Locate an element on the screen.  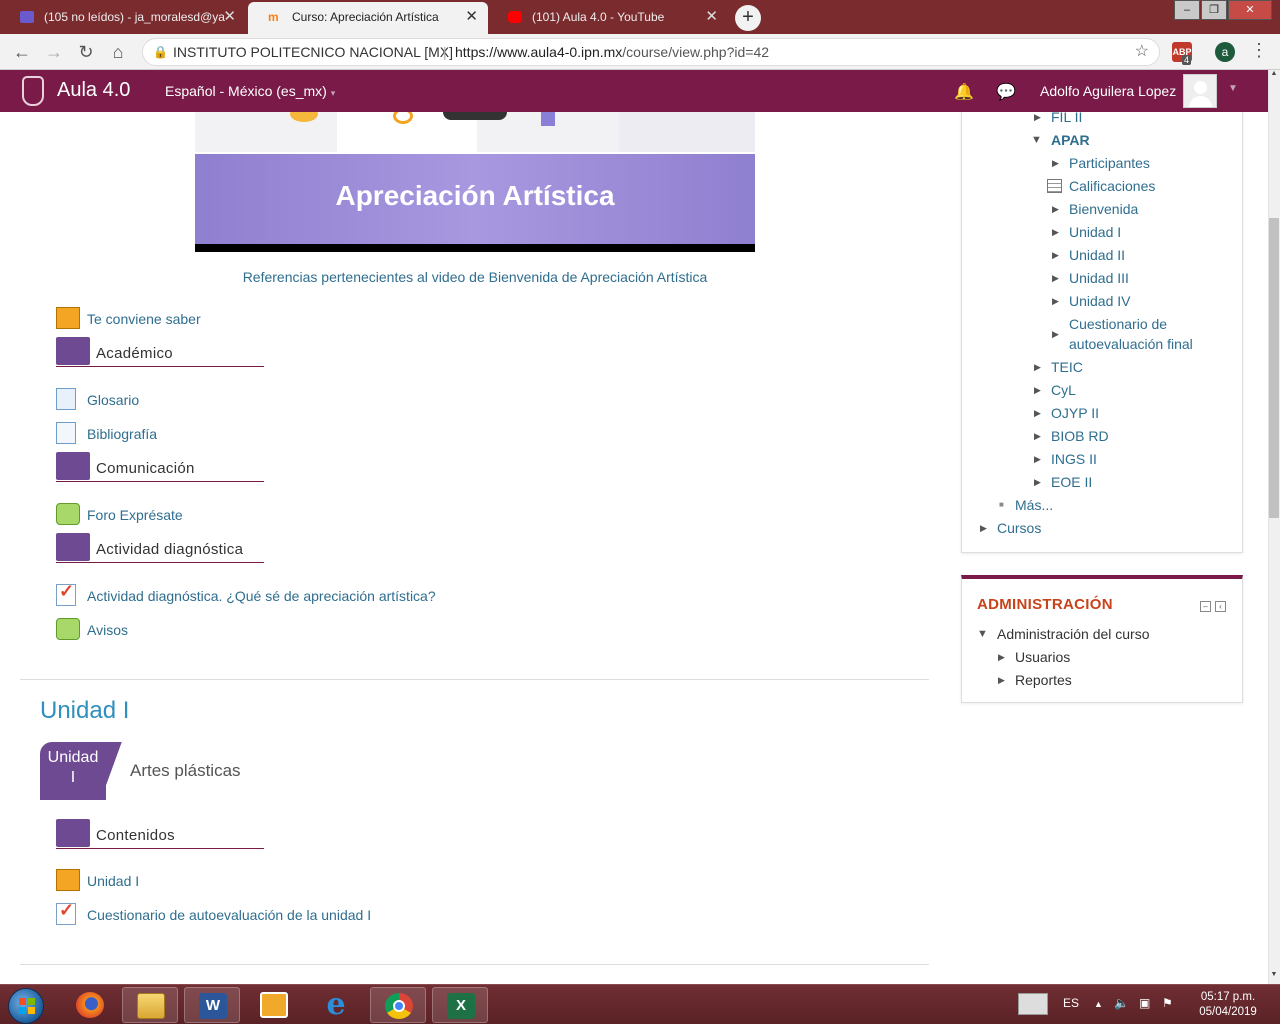
tree-item-biob: ▶ BIOB RD is located at coordinates (1071, 436).